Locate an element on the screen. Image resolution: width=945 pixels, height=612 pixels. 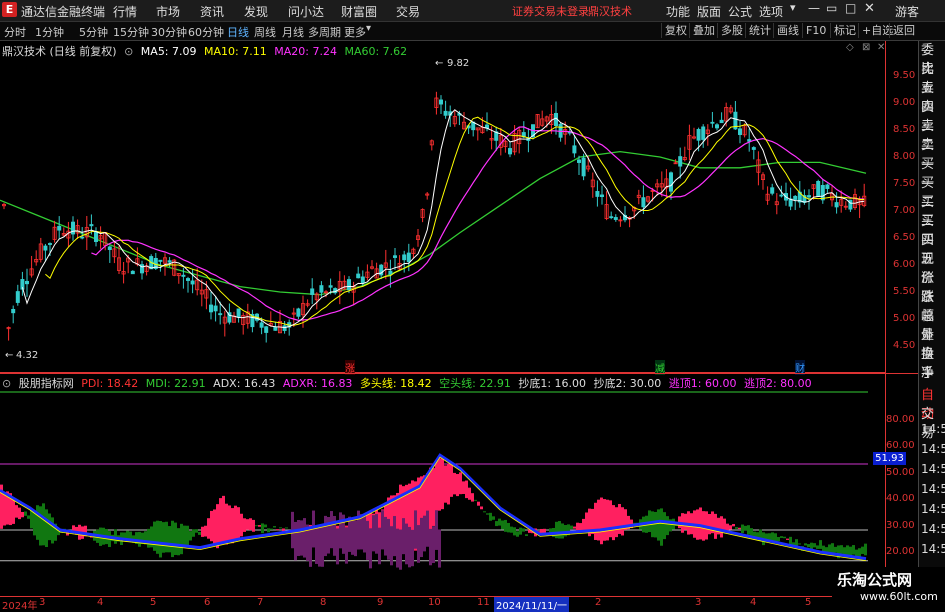
btn-stats: 统计 is located at coordinates (759, 30).